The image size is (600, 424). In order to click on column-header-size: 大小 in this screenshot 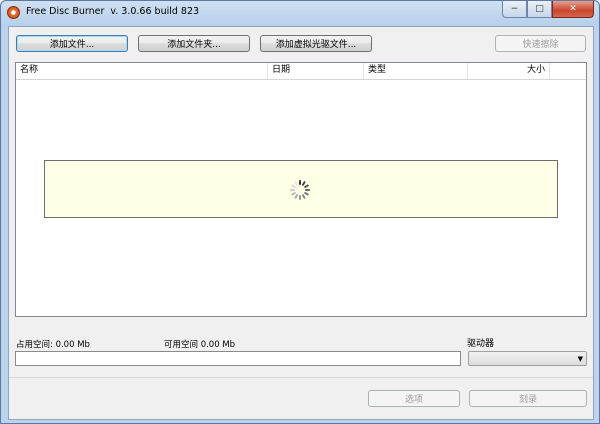, I will do `click(509, 71)`.